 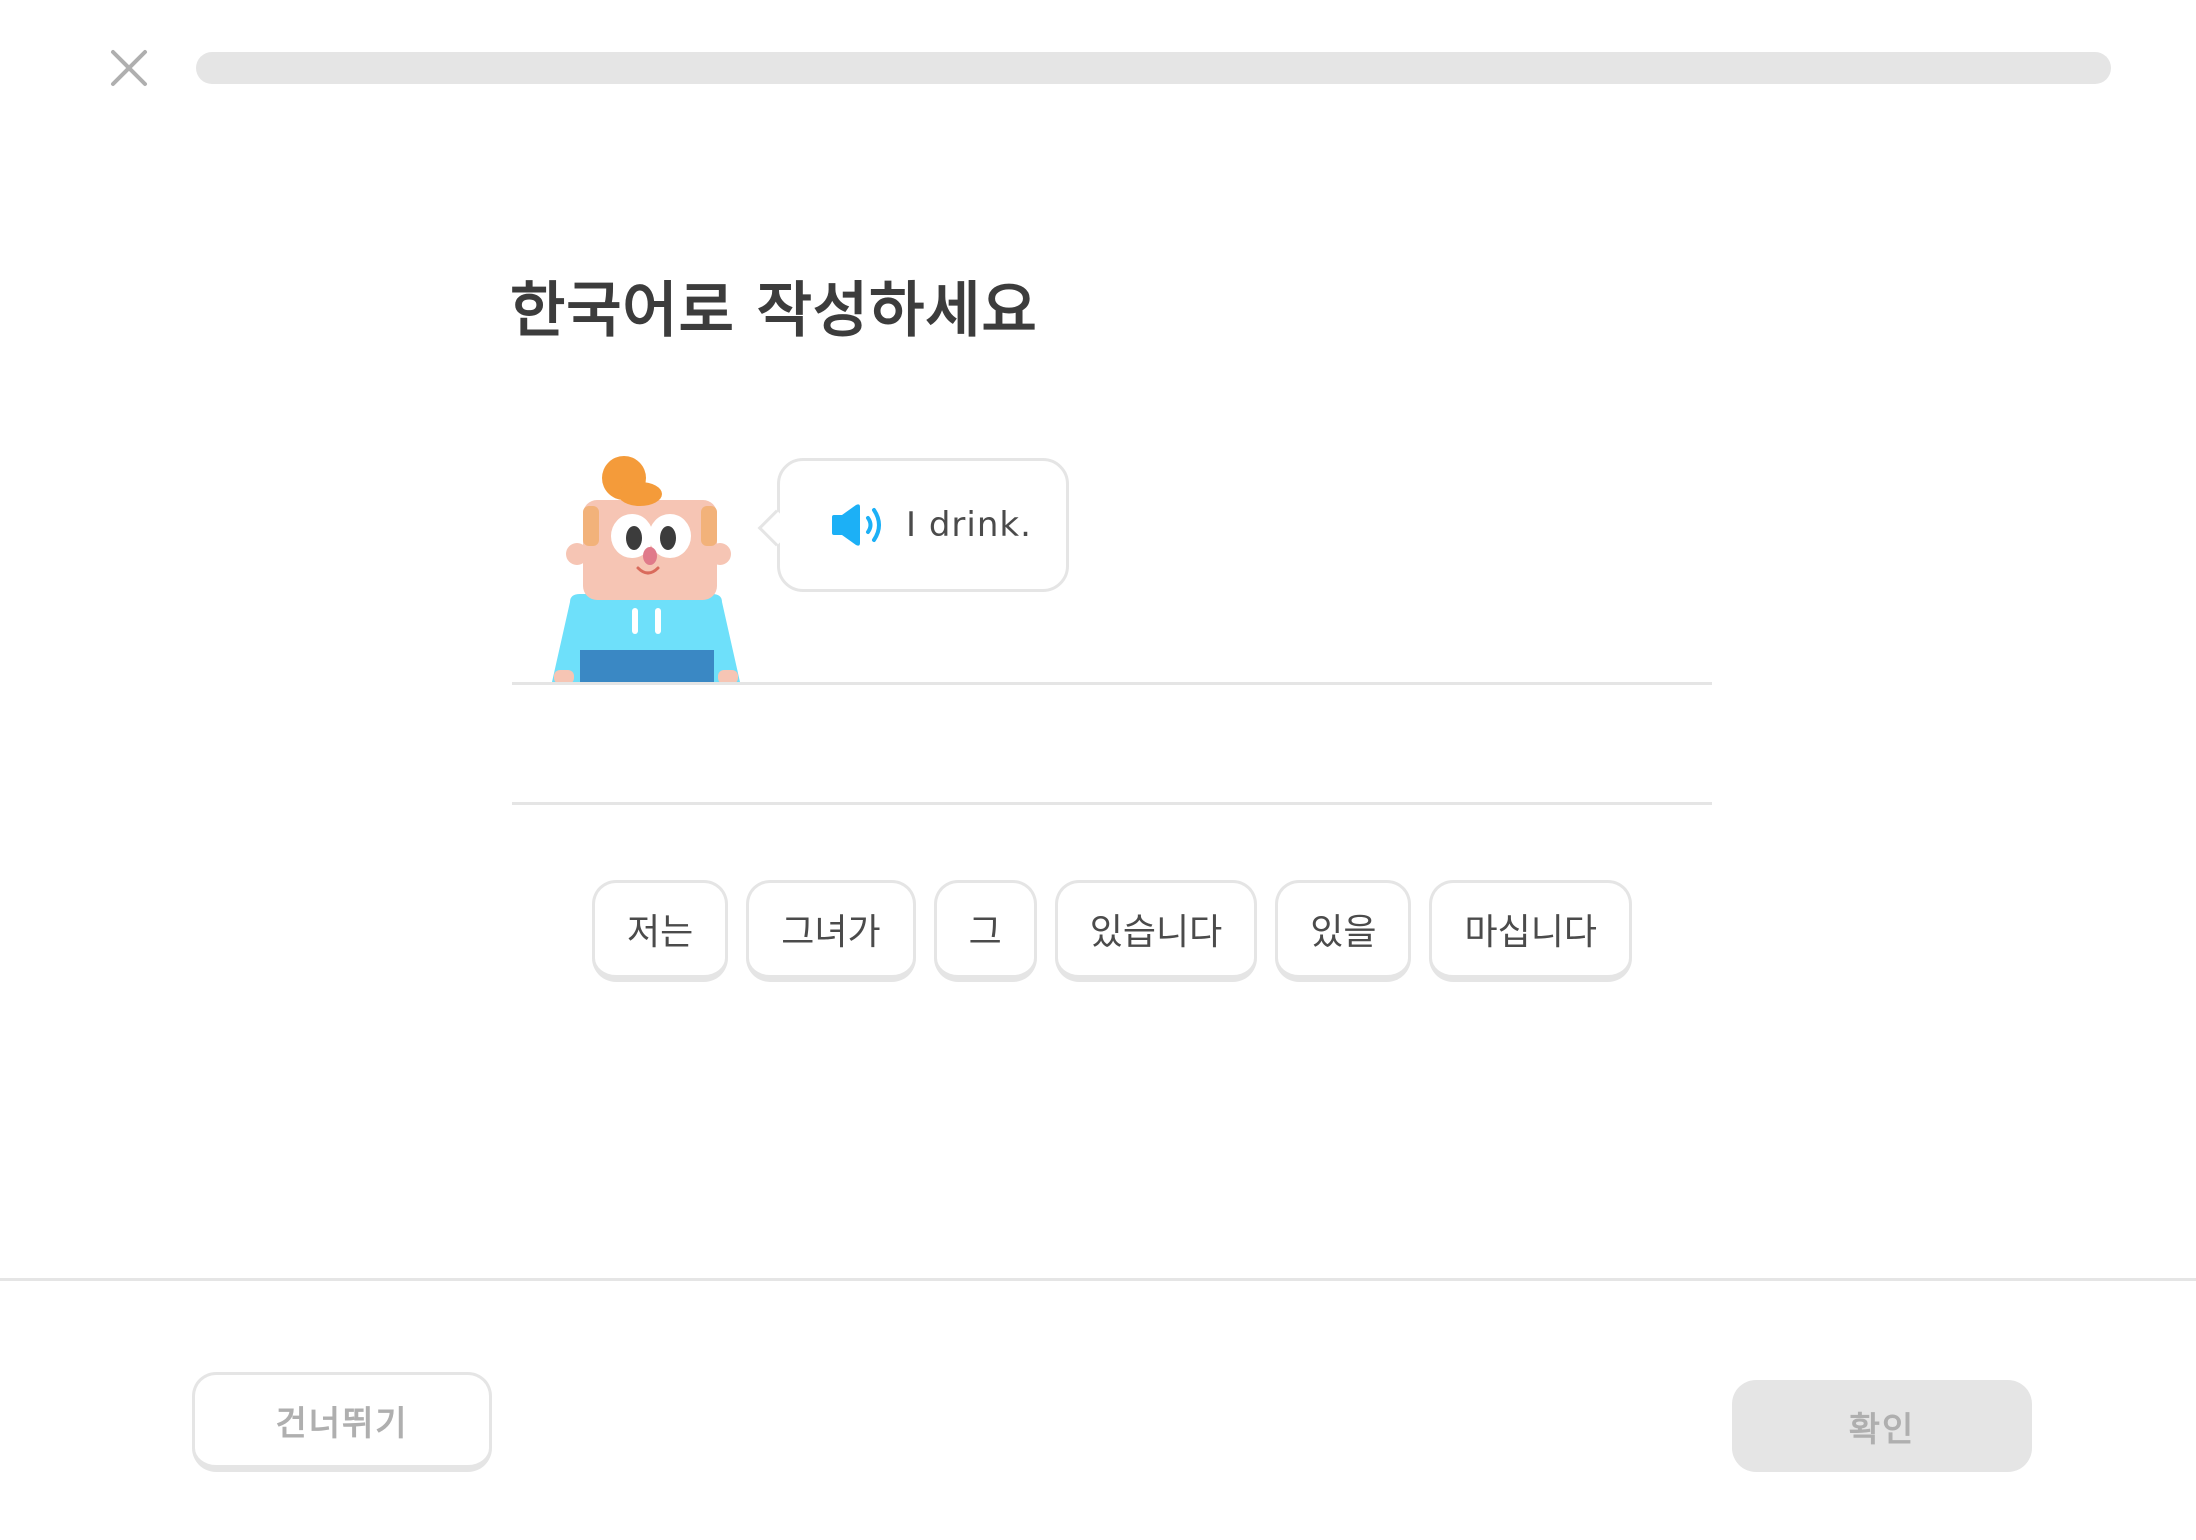 I want to click on speech-bubble: I drink., so click(x=913, y=525).